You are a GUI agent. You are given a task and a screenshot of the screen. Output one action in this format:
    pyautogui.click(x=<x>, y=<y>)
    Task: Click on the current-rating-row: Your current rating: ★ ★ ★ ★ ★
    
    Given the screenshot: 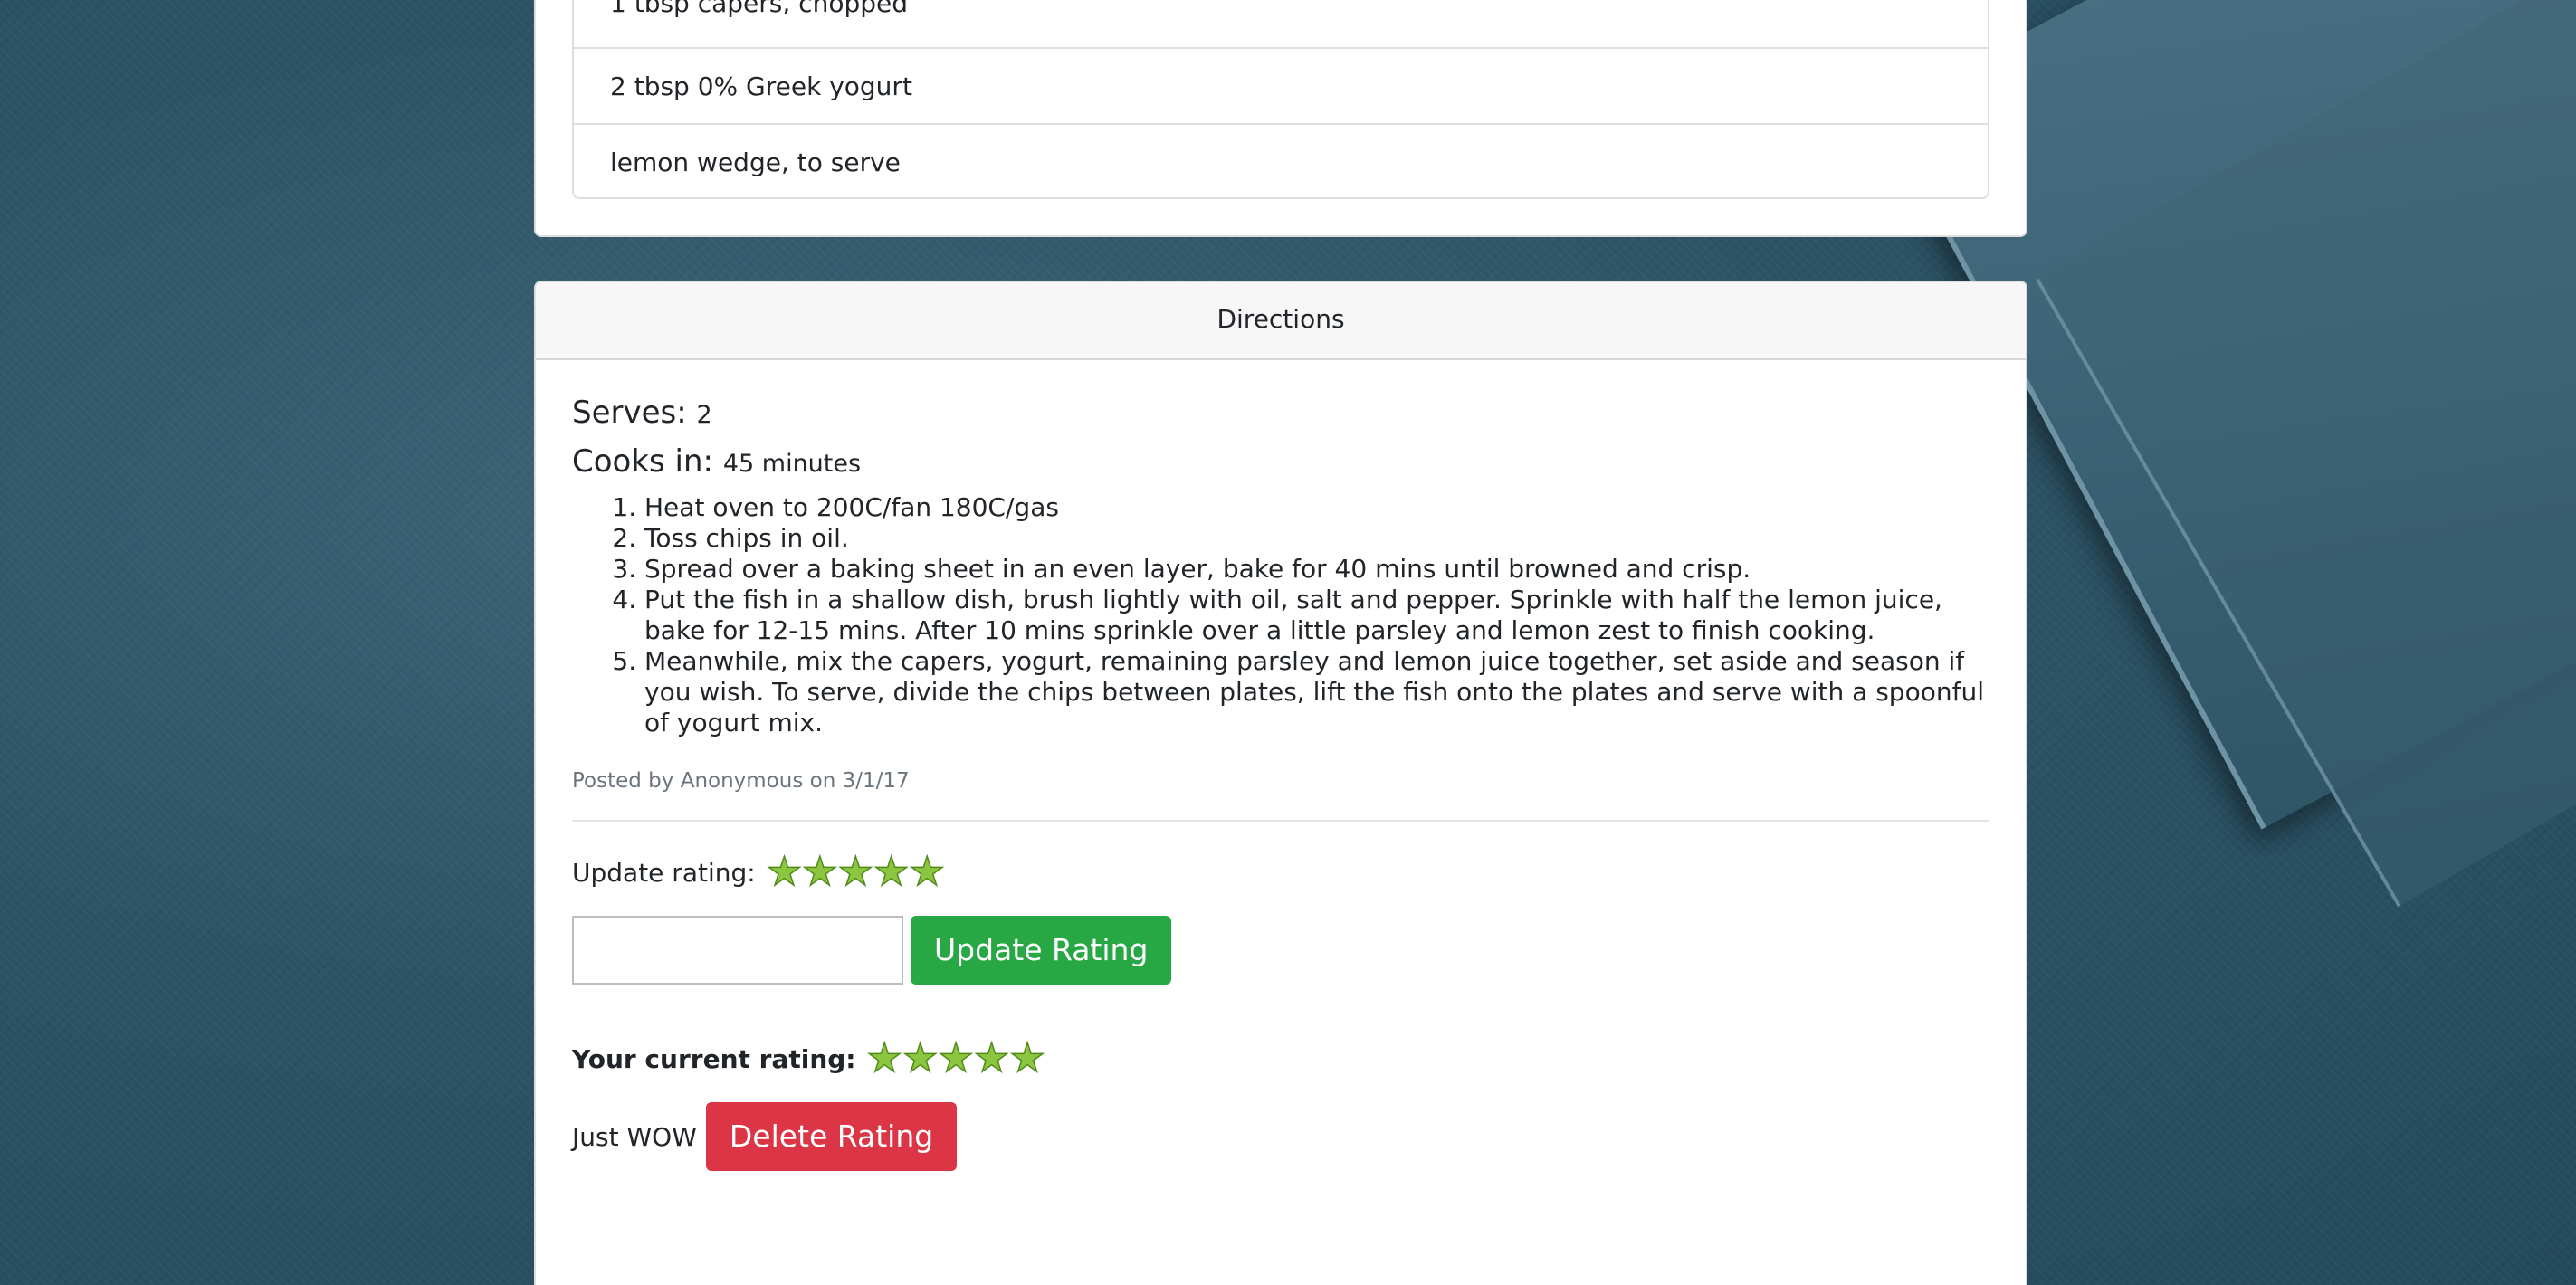 What is the action you would take?
    pyautogui.click(x=1280, y=1058)
    